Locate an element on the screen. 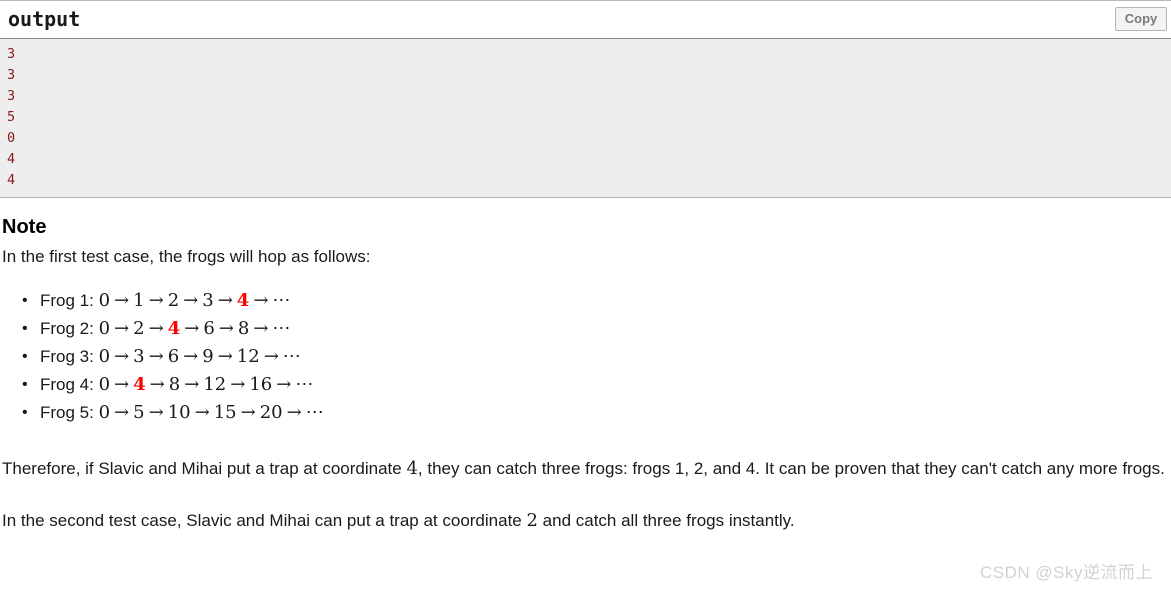 The width and height of the screenshot is (1171, 600). frog-sequence: 0 → 2 → 4 → 6 → 8 → ⋯ is located at coordinates (196, 328).